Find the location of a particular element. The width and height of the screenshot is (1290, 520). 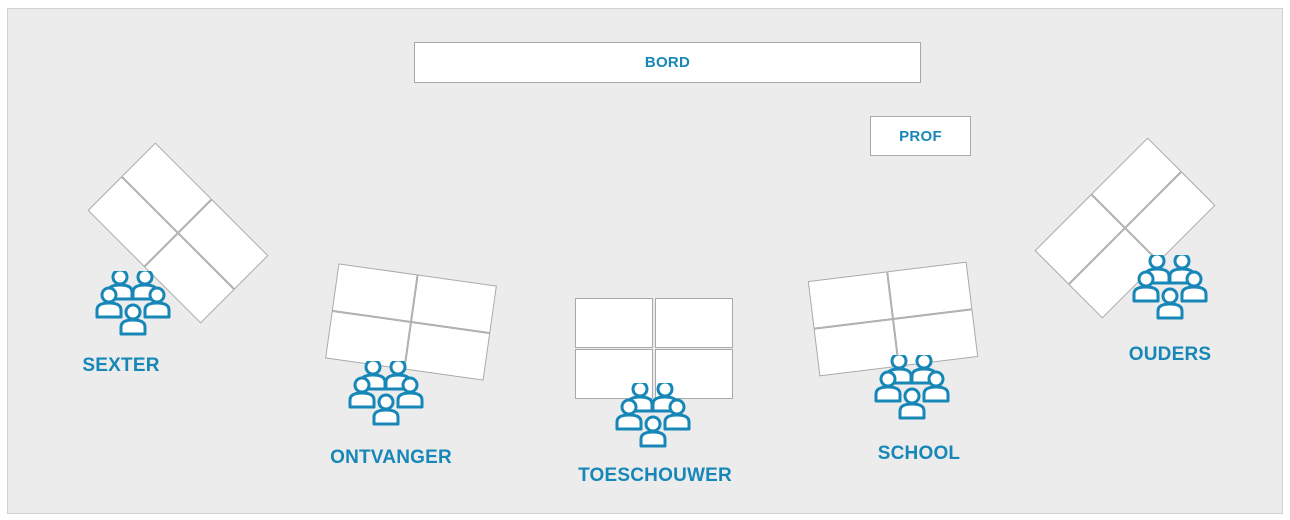

board: BORD is located at coordinates (667, 62).